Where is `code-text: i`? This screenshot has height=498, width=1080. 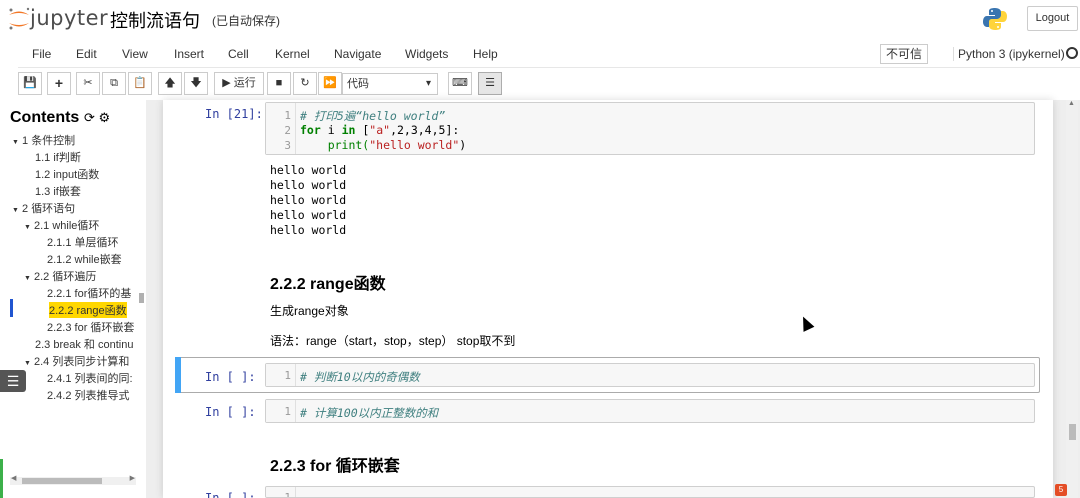 code-text: i is located at coordinates (331, 130).